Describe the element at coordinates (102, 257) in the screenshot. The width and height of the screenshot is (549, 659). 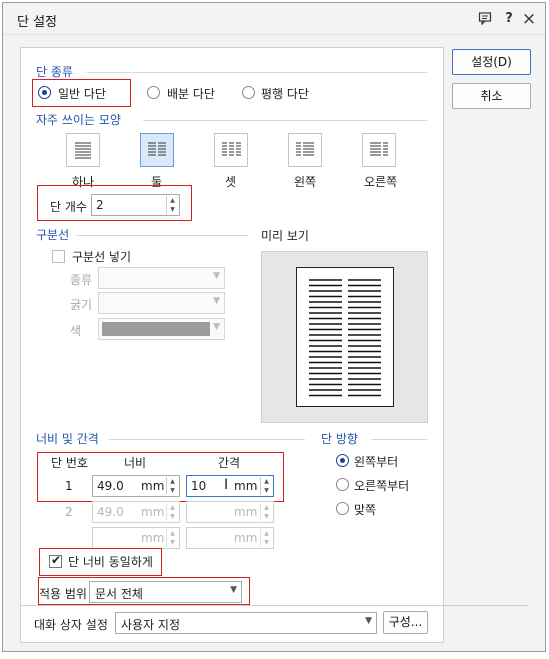
I see `insert-divider-label: 구분선 넣기` at that location.